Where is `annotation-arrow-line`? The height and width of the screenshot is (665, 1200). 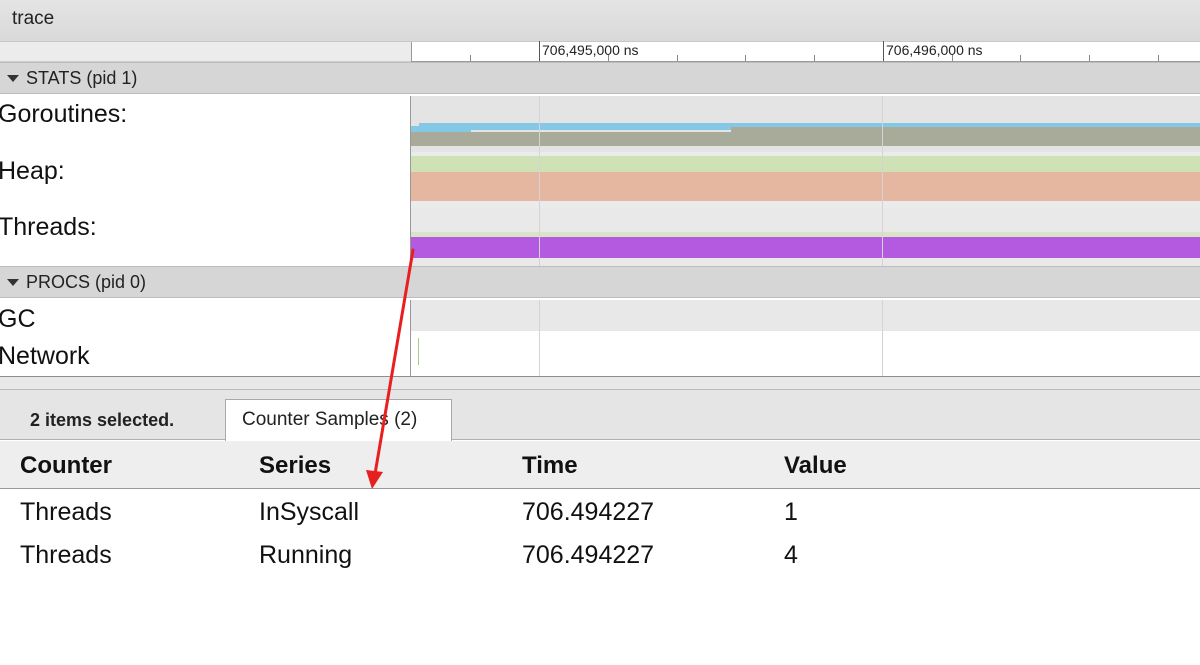 annotation-arrow-line is located at coordinates (394, 362).